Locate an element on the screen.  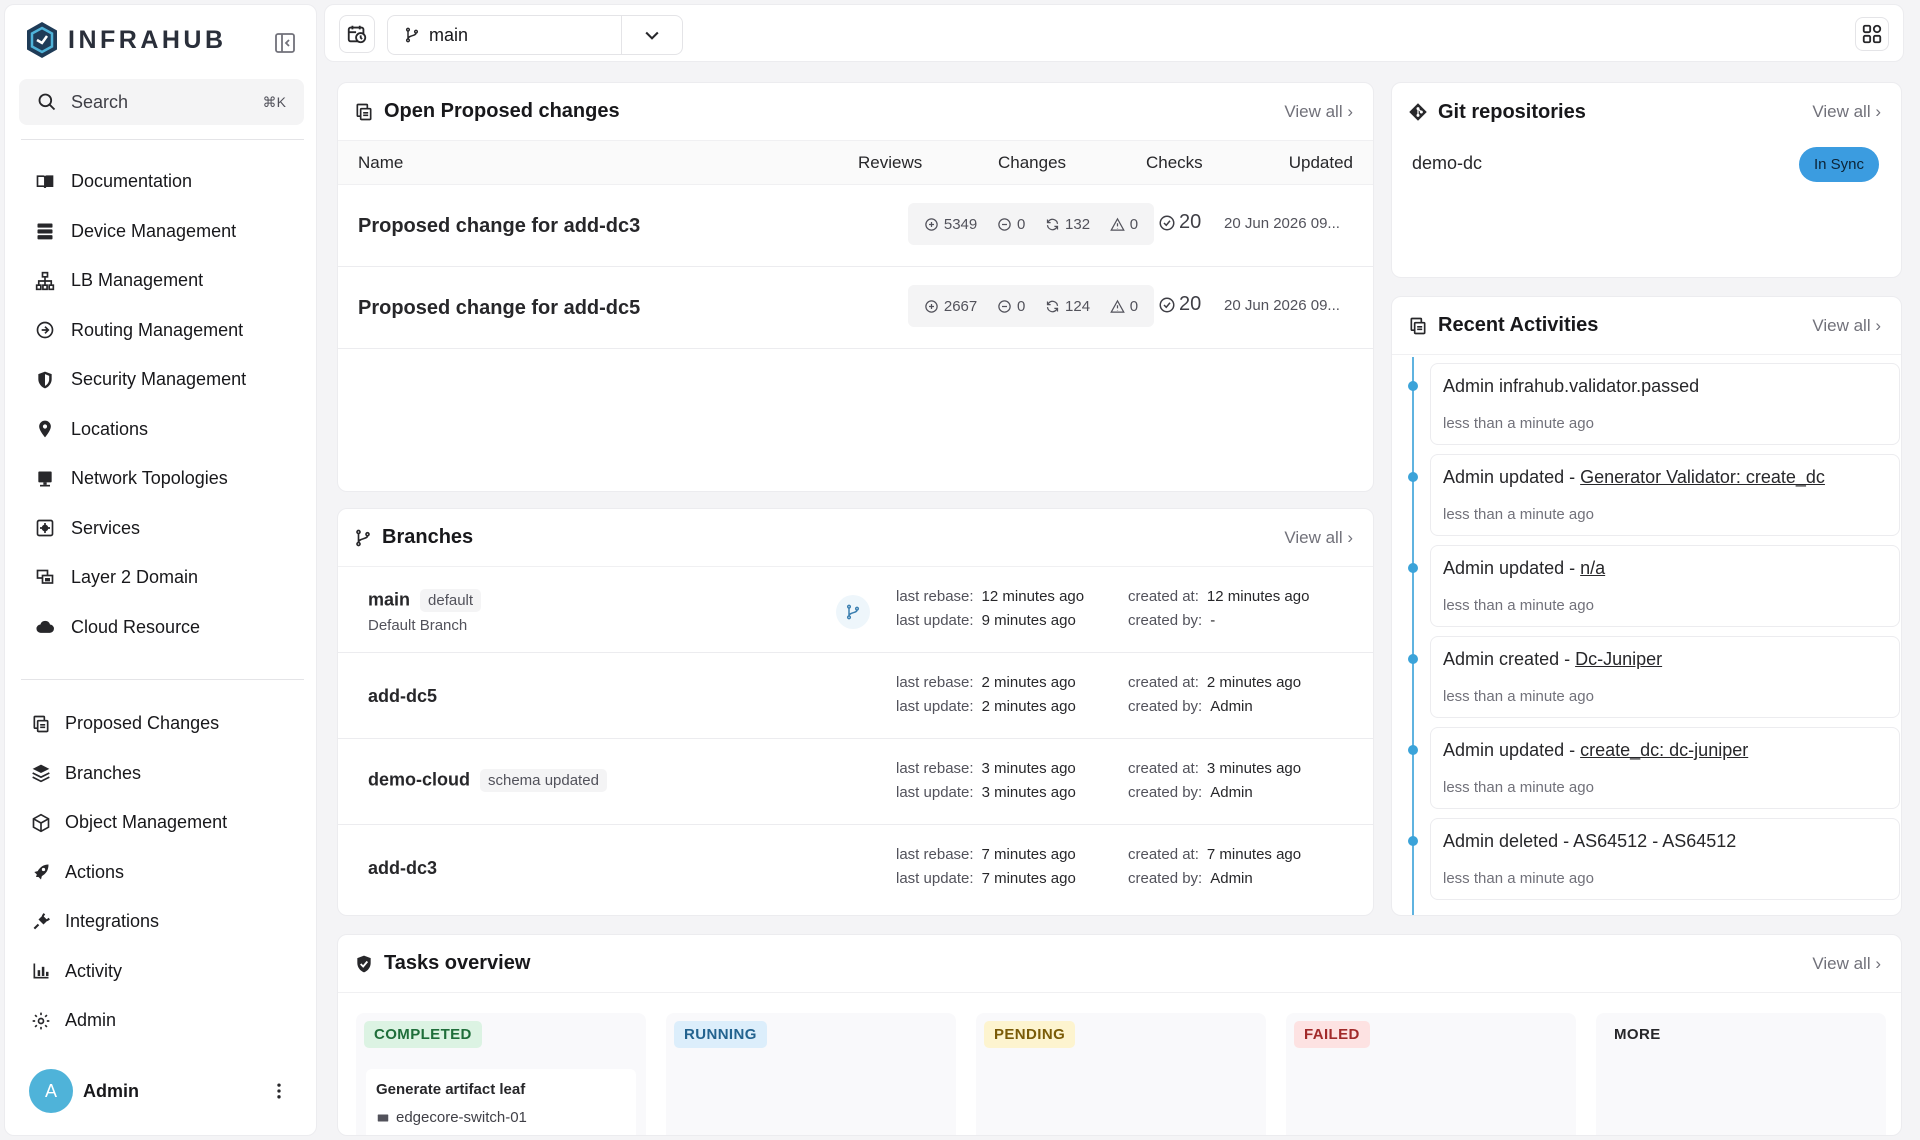
app-name: INFRAHUB is located at coordinates (147, 39).